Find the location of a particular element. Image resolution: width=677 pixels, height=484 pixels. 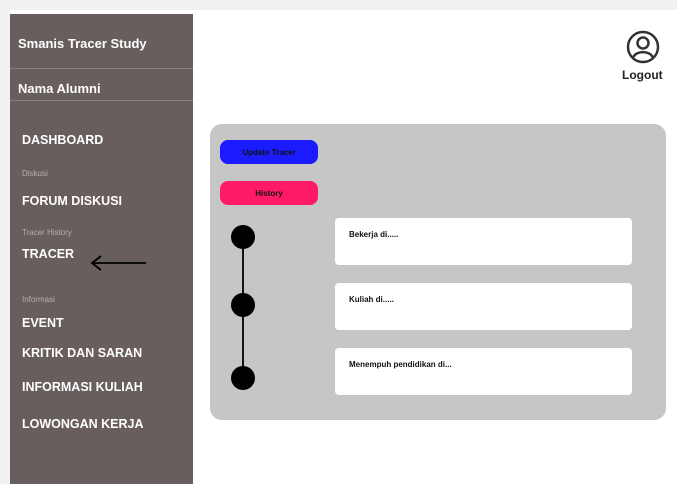

sidebar-item-lowongan-kerja: LOWONGAN KERJA is located at coordinates (83, 424).